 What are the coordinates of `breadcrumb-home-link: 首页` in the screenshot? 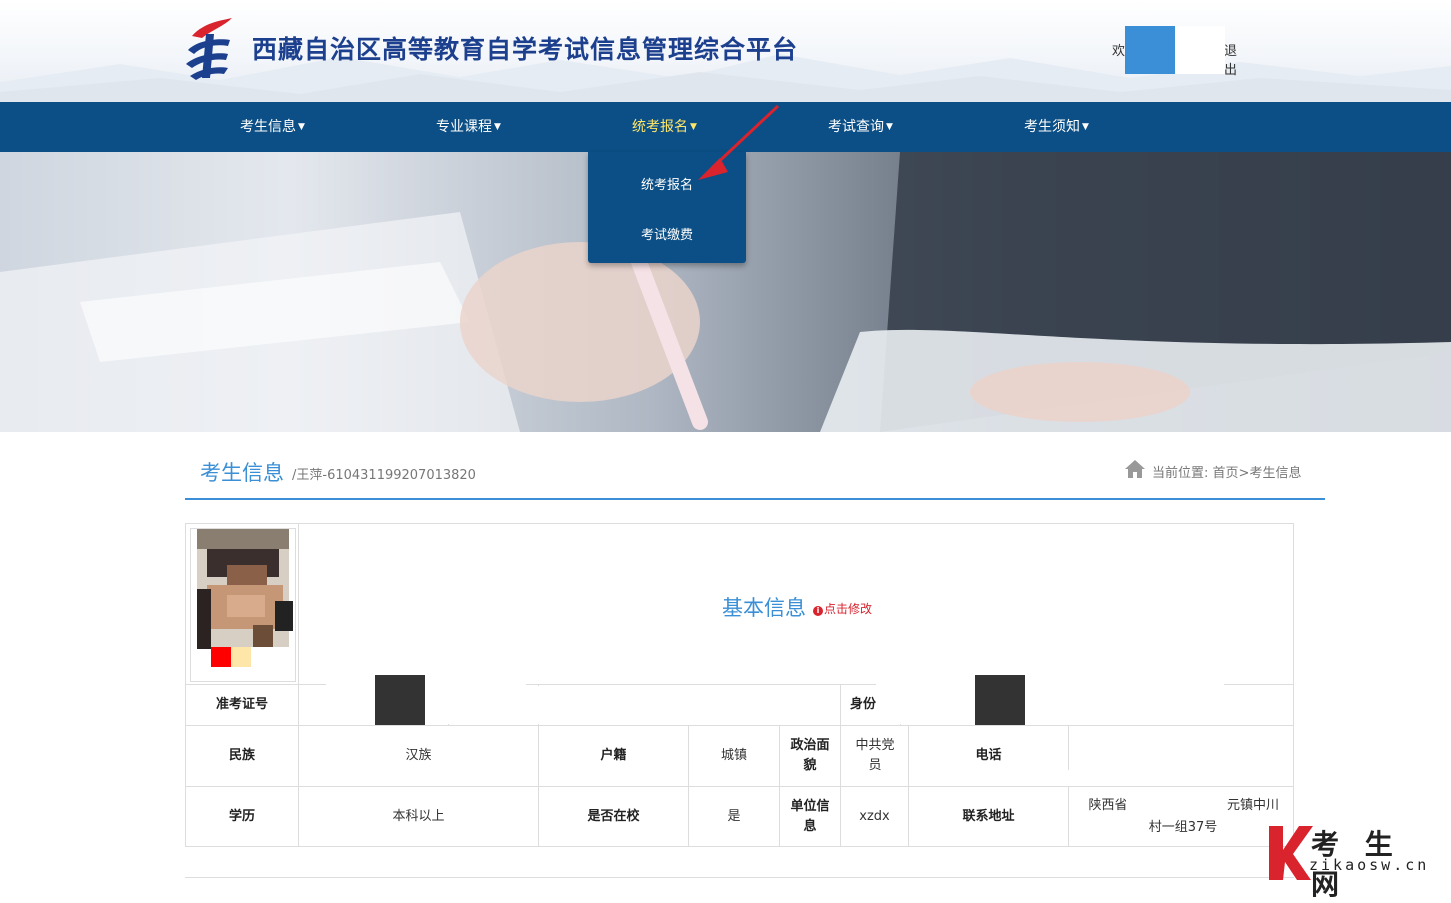 It's located at (1226, 473).